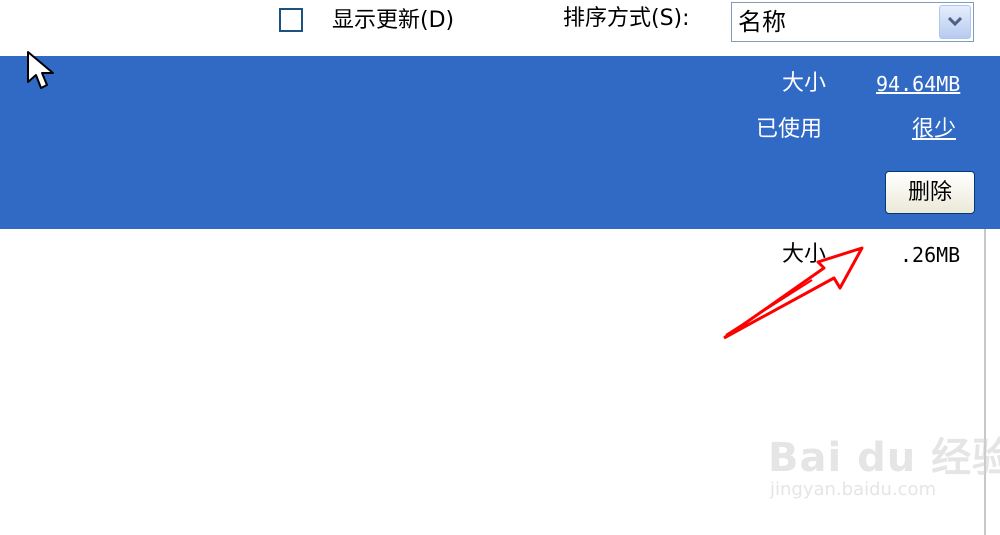 The width and height of the screenshot is (1000, 535). Describe the element at coordinates (853, 489) in the screenshot. I see `watermark-url: jingyan.baidu.com` at that location.